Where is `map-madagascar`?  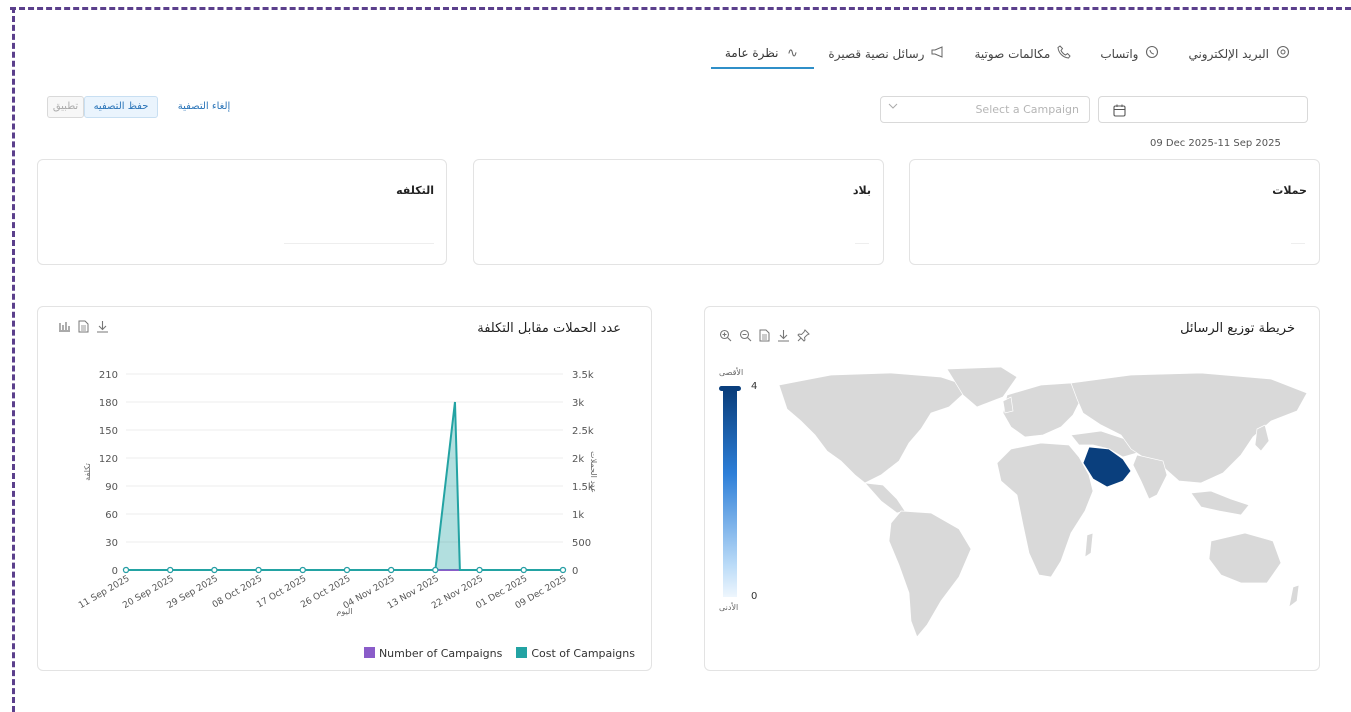 map-madagascar is located at coordinates (1089, 545).